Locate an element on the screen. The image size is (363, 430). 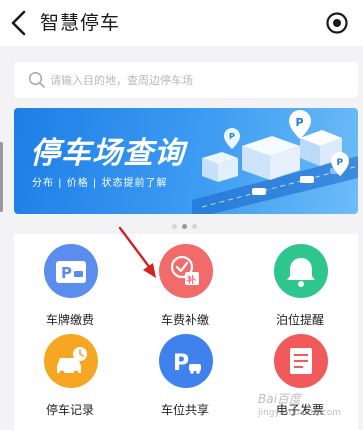
carousel-indicator is located at coordinates (187, 227).